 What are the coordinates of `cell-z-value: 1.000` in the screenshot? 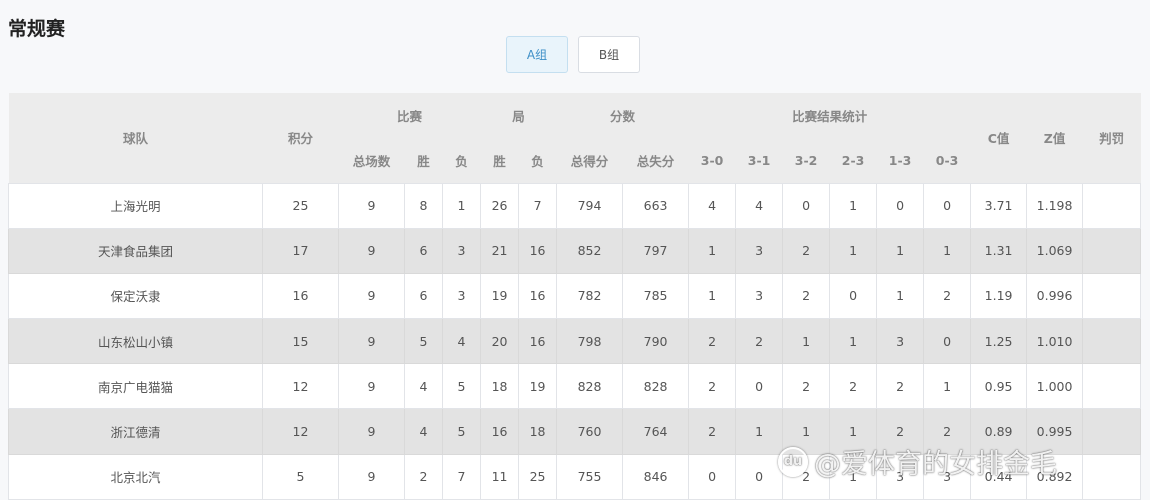 It's located at (1055, 386).